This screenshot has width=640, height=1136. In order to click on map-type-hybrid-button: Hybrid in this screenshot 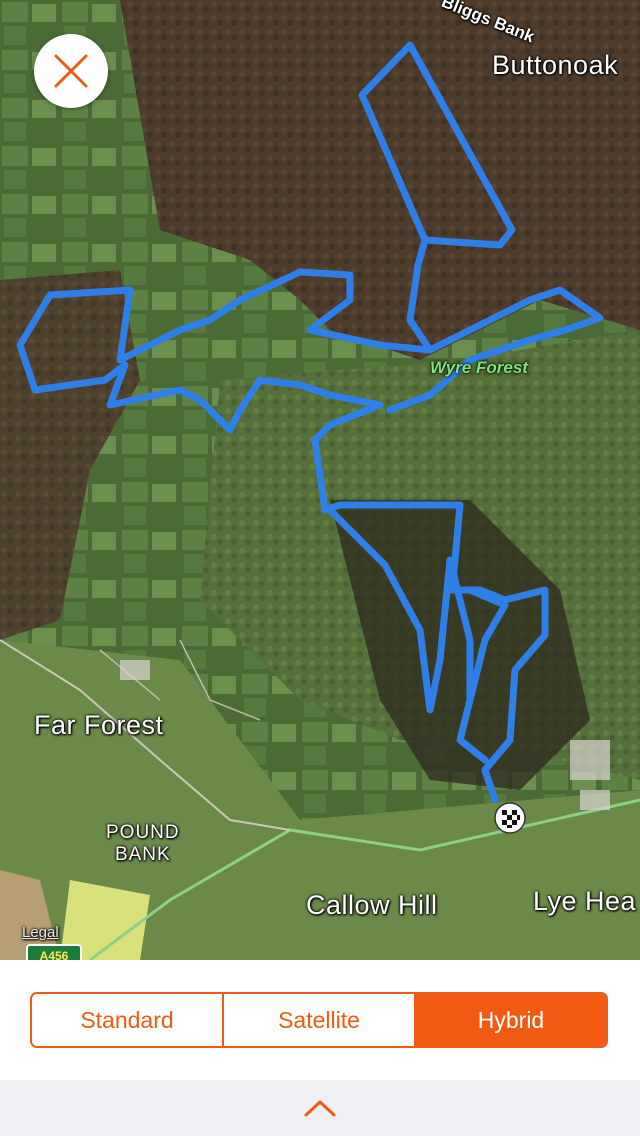, I will do `click(511, 1020)`.